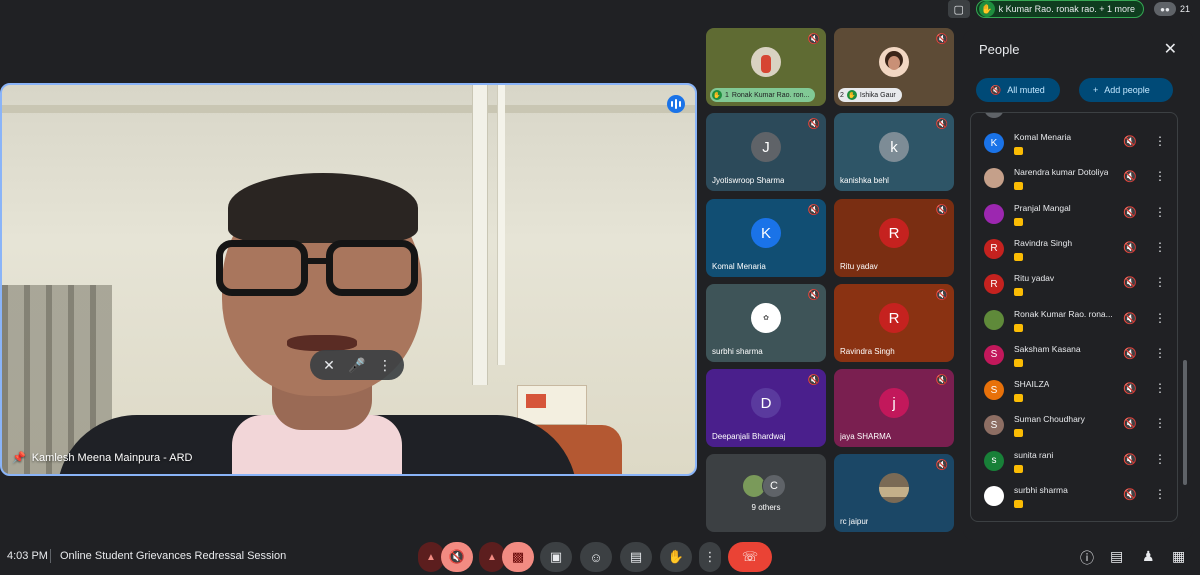  I want to click on captions-button: ▤, so click(636, 557).